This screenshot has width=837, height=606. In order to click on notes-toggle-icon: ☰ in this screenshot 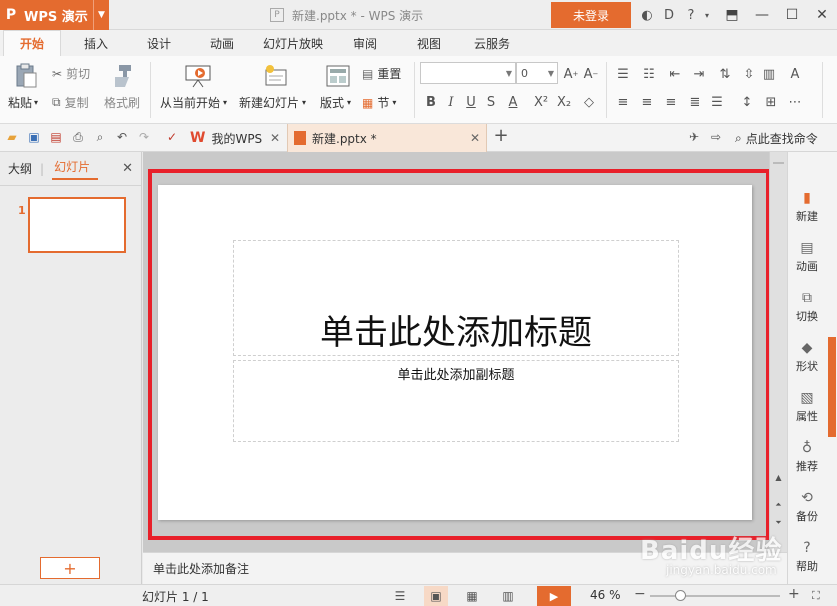, I will do `click(400, 596)`.